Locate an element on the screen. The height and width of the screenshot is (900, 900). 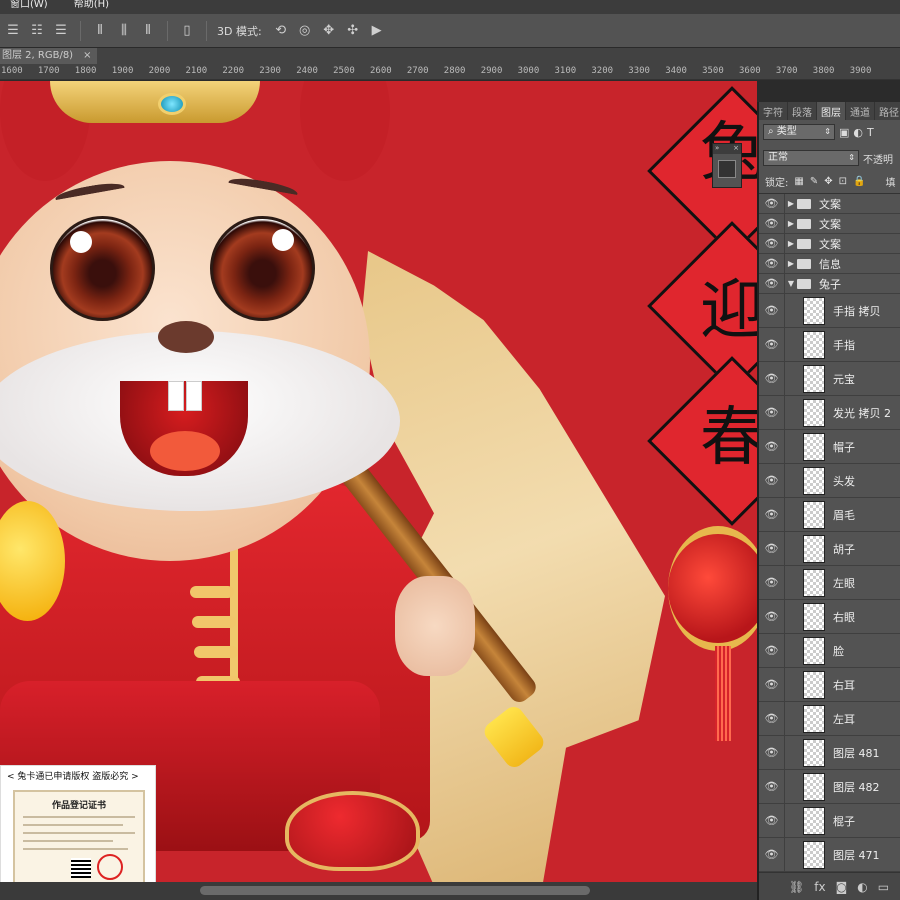
align-bottom-icon: ☰ is located at coordinates (61, 31).